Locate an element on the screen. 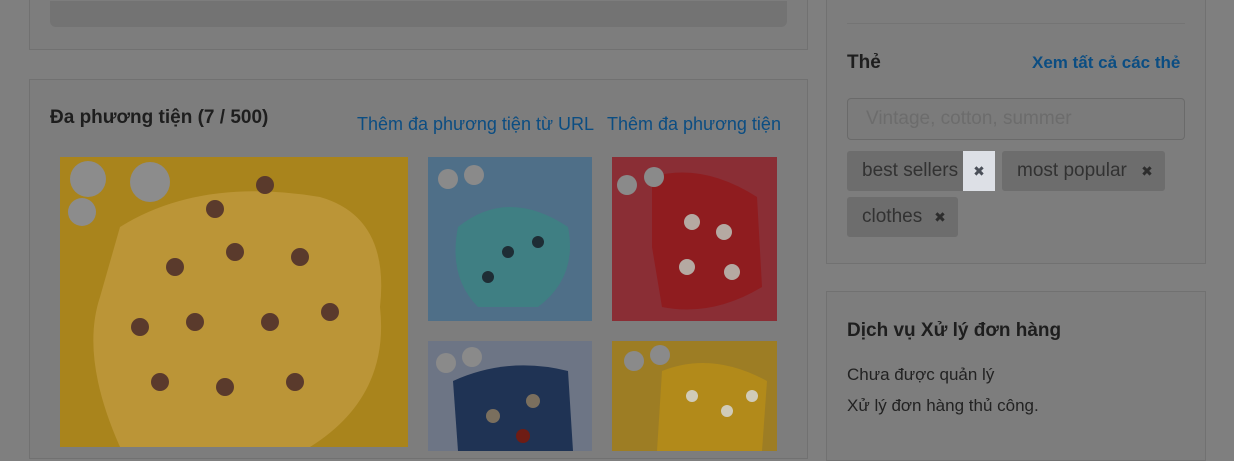 Image resolution: width=1234 pixels, height=461 pixels. tags-input is located at coordinates (1016, 119).